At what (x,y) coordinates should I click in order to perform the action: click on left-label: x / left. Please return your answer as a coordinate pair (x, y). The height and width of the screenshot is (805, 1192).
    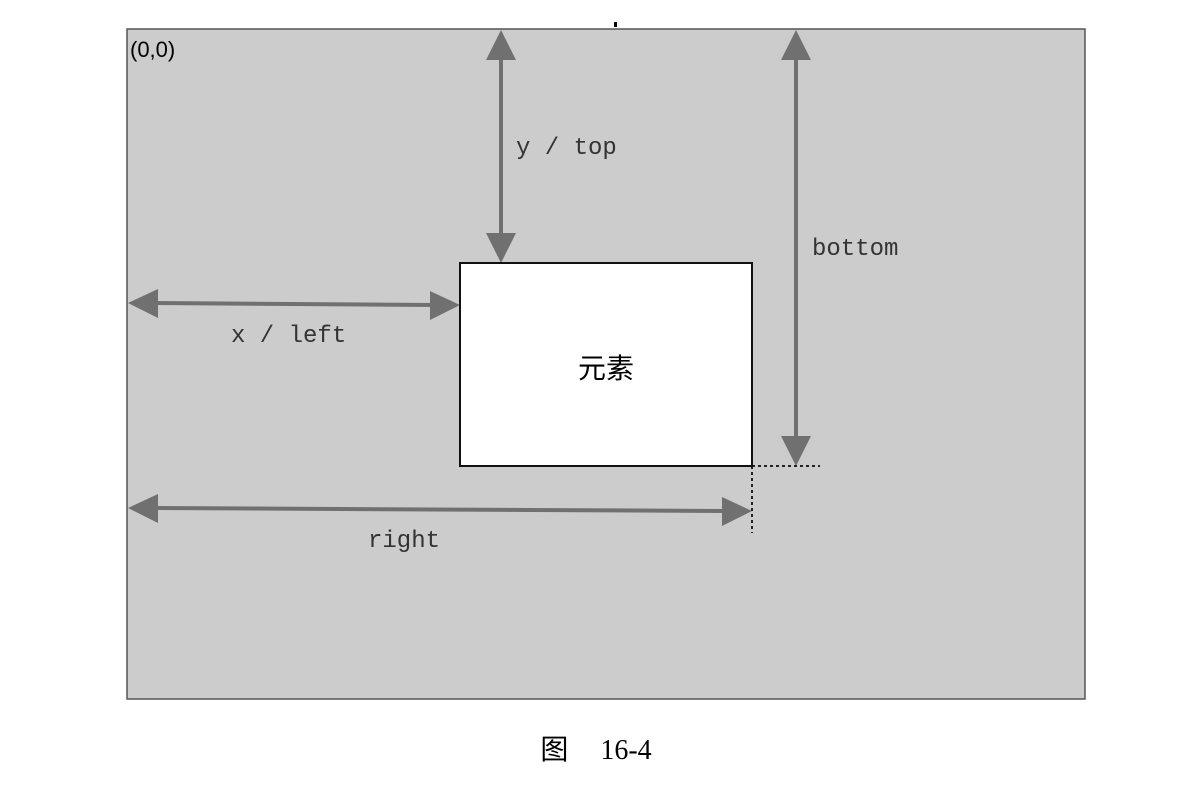
    Looking at the image, I should click on (288, 336).